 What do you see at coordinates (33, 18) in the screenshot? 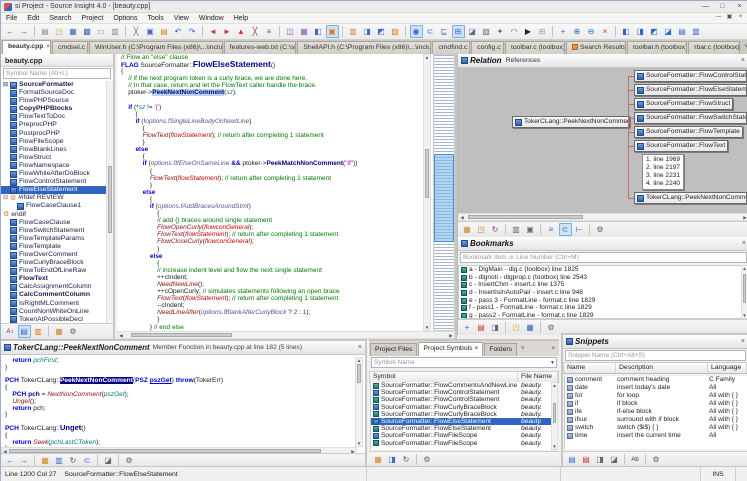
I see `menu-item-edit: Edit` at bounding box center [33, 18].